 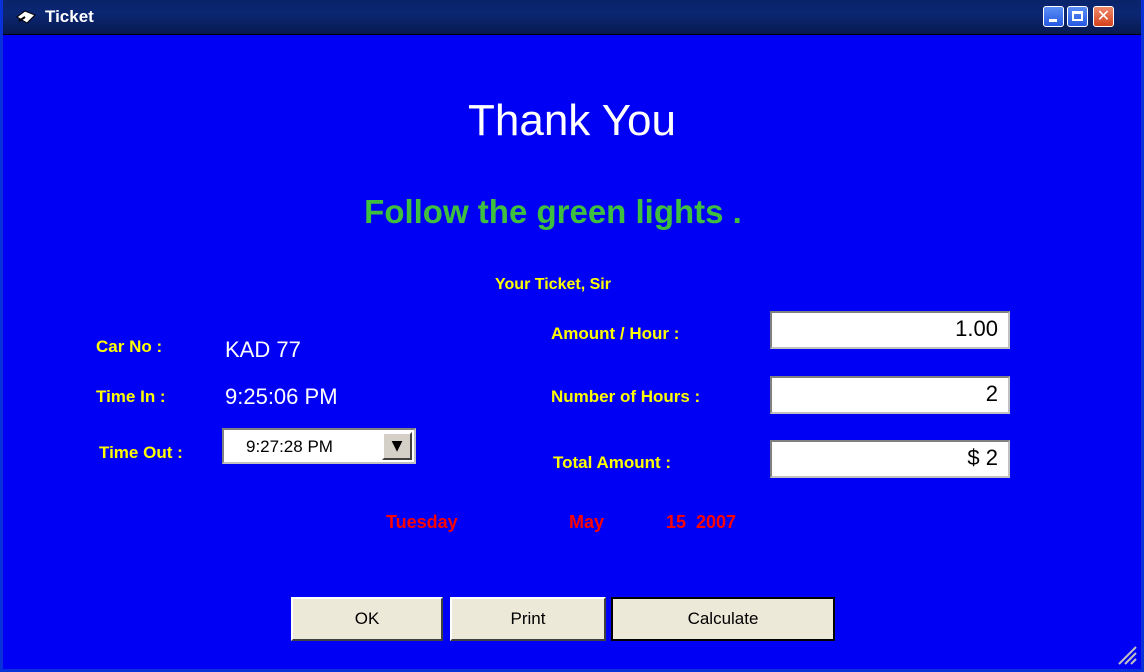 I want to click on amount-per-hour-label: Amount / Hour :, so click(x=615, y=333).